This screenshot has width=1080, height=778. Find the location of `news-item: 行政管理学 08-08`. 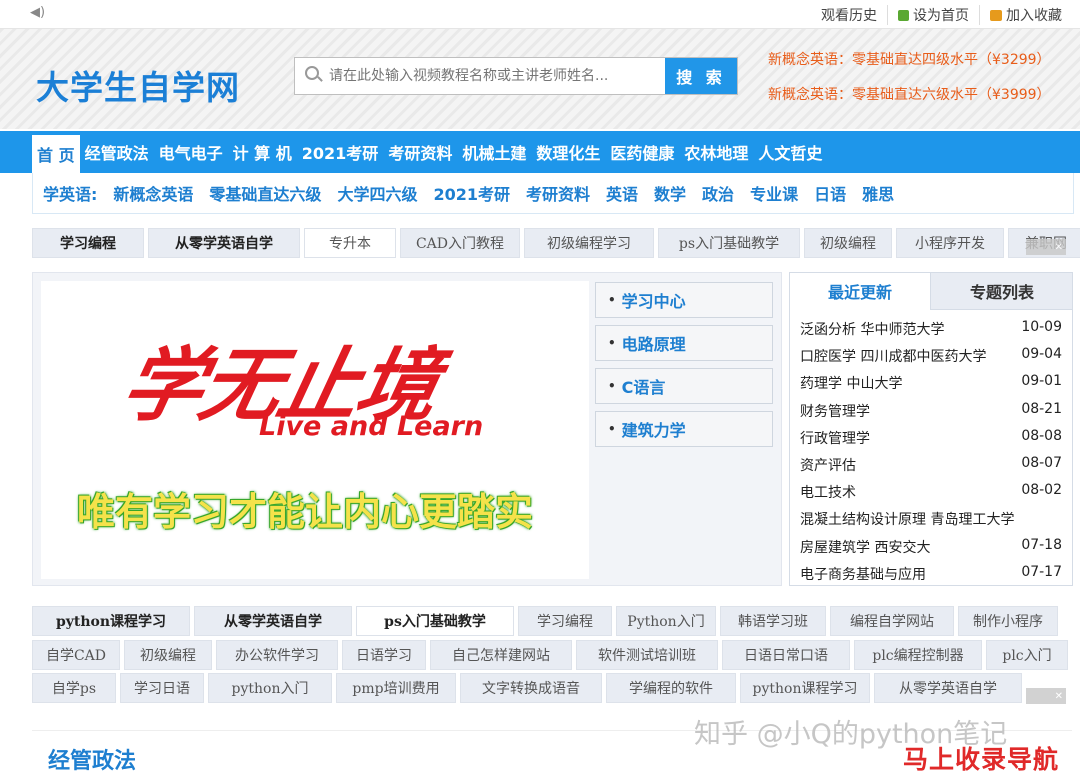

news-item: 行政管理学 08-08 is located at coordinates (931, 441).